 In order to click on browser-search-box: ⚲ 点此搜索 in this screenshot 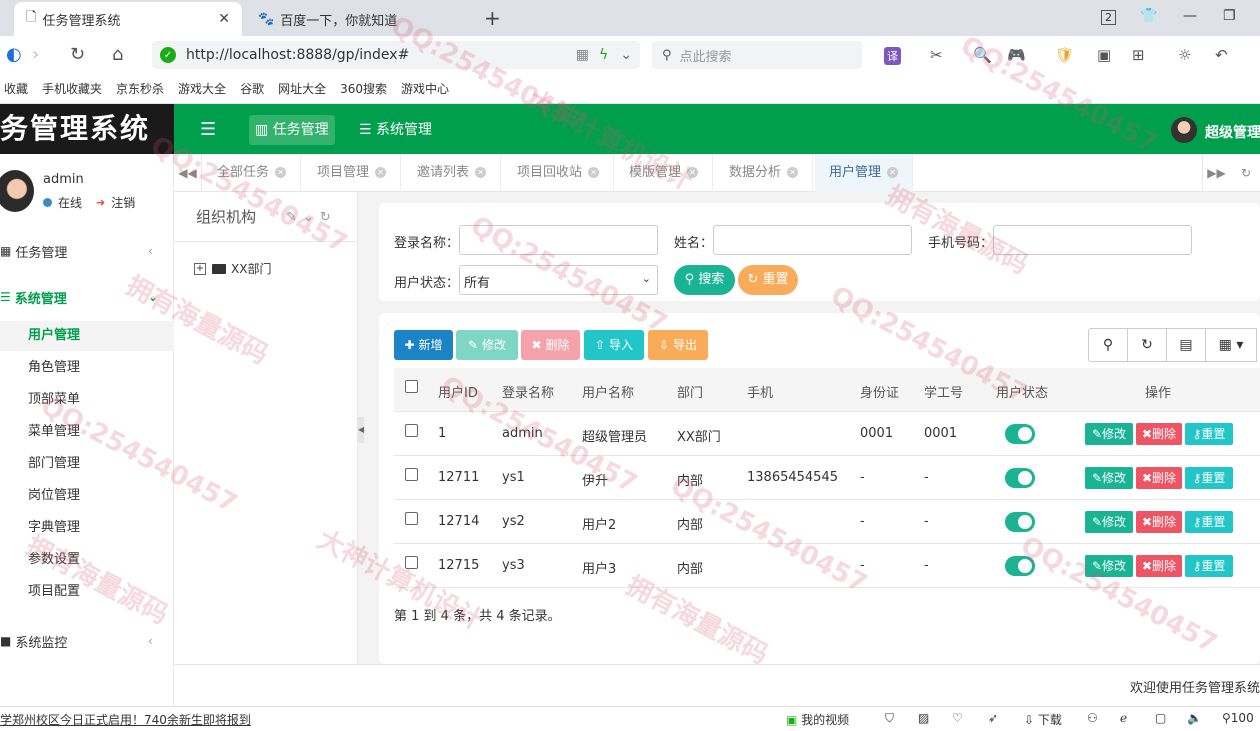, I will do `click(757, 55)`.